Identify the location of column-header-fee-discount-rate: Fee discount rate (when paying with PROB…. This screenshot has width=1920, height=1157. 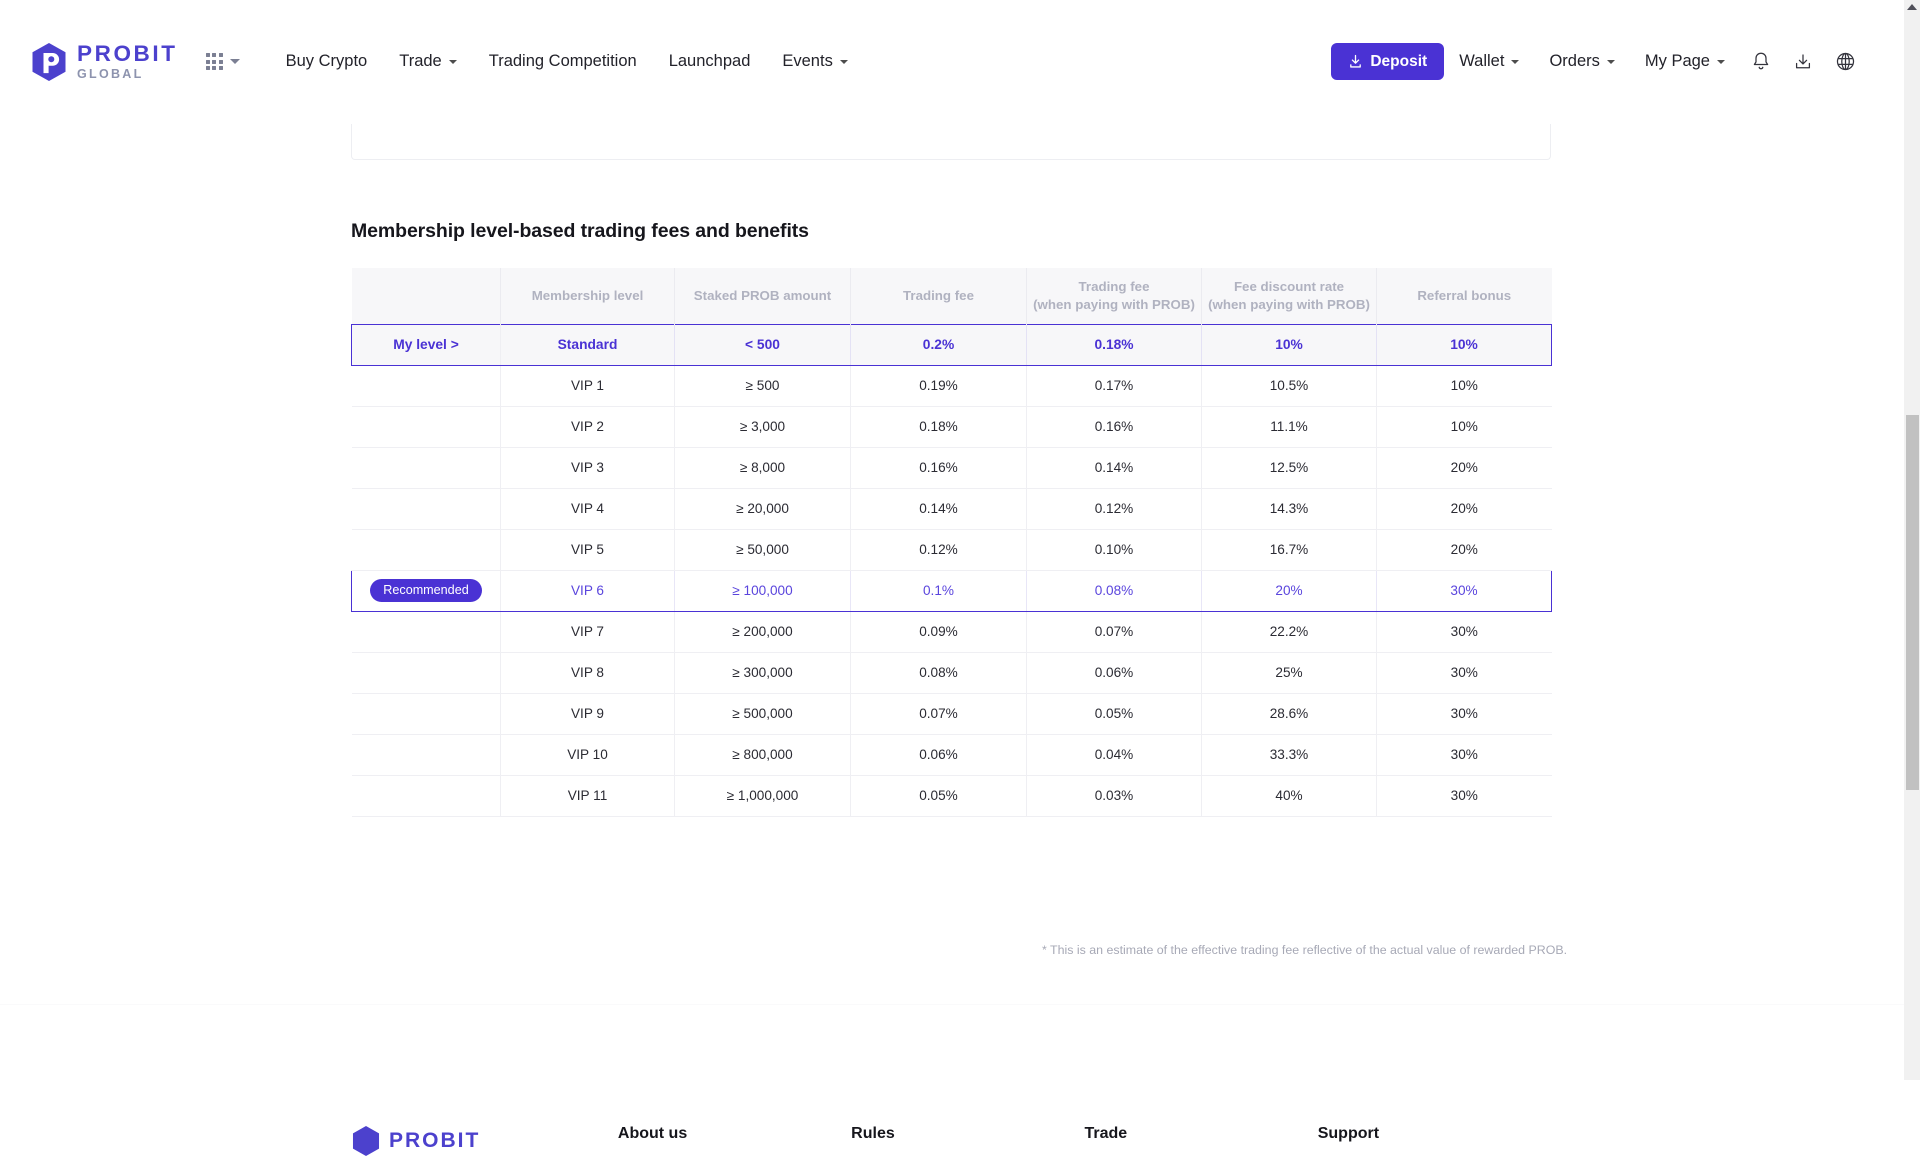
(1289, 296).